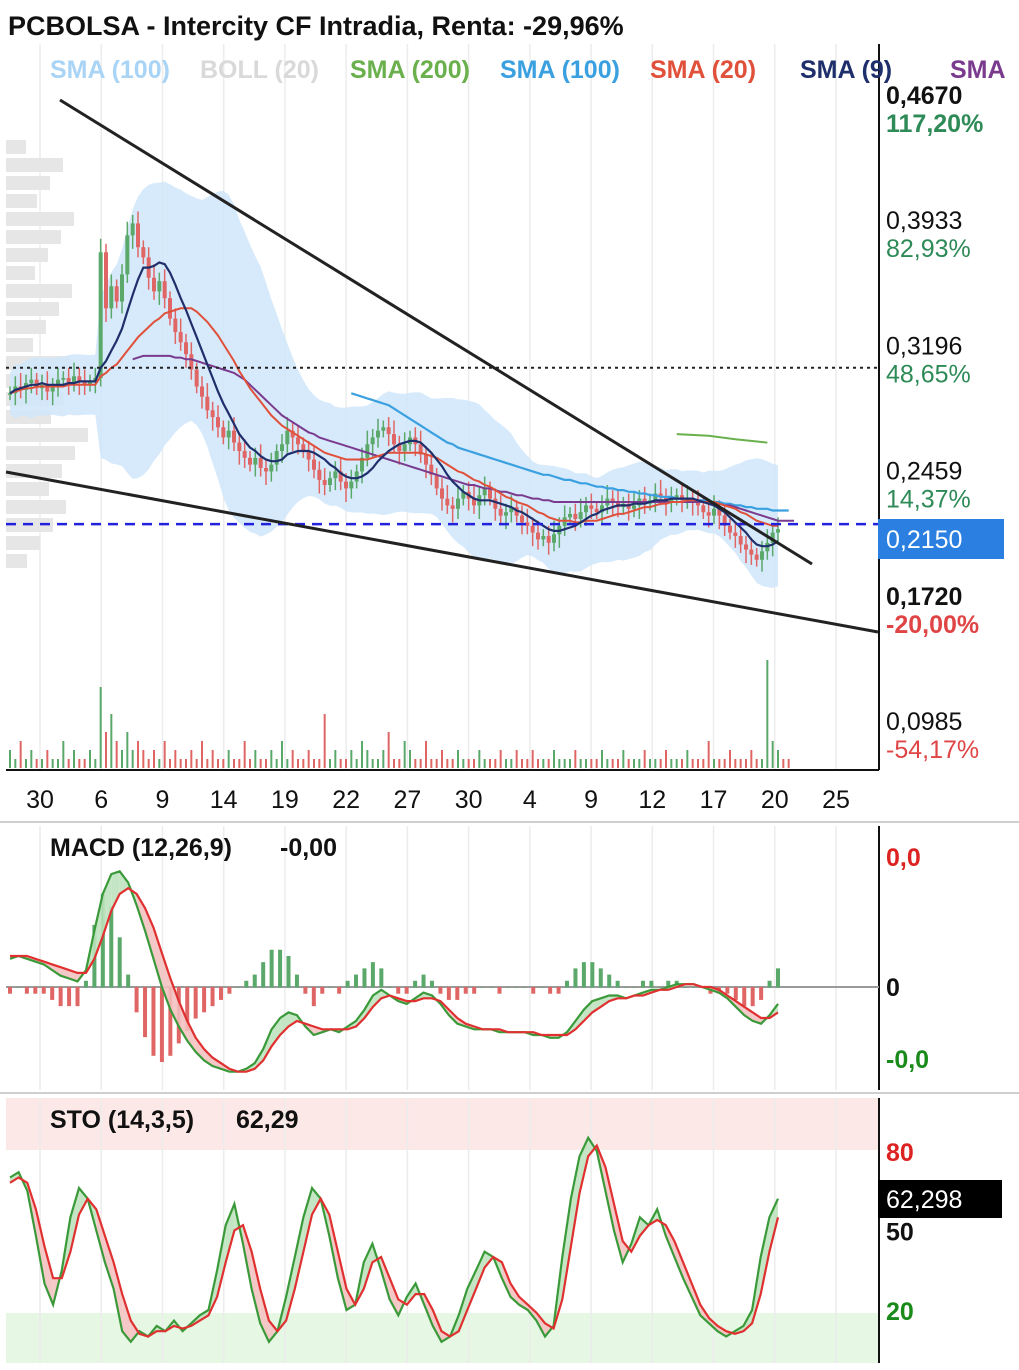  Describe the element at coordinates (652, 800) in the screenshot. I see `x-tick-label: 12` at that location.